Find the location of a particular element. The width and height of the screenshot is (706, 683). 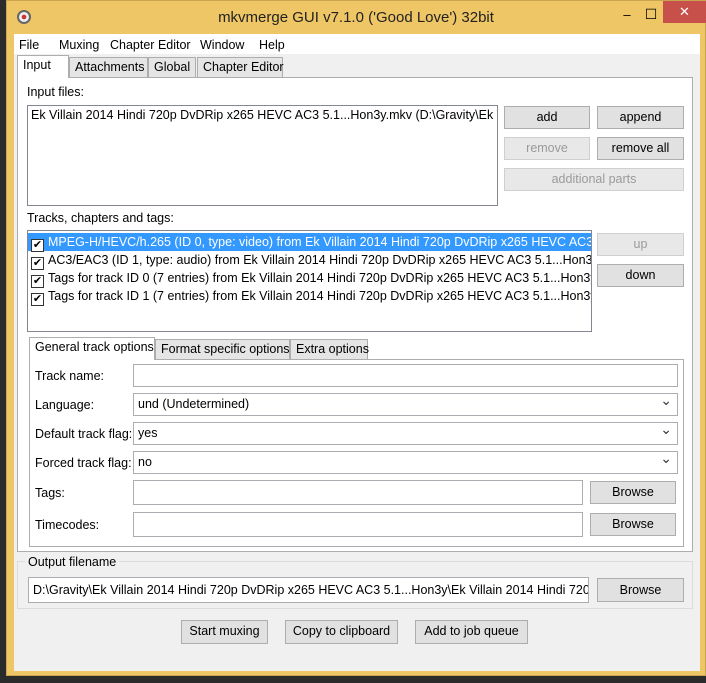

minimize-button: – is located at coordinates (627, 14).